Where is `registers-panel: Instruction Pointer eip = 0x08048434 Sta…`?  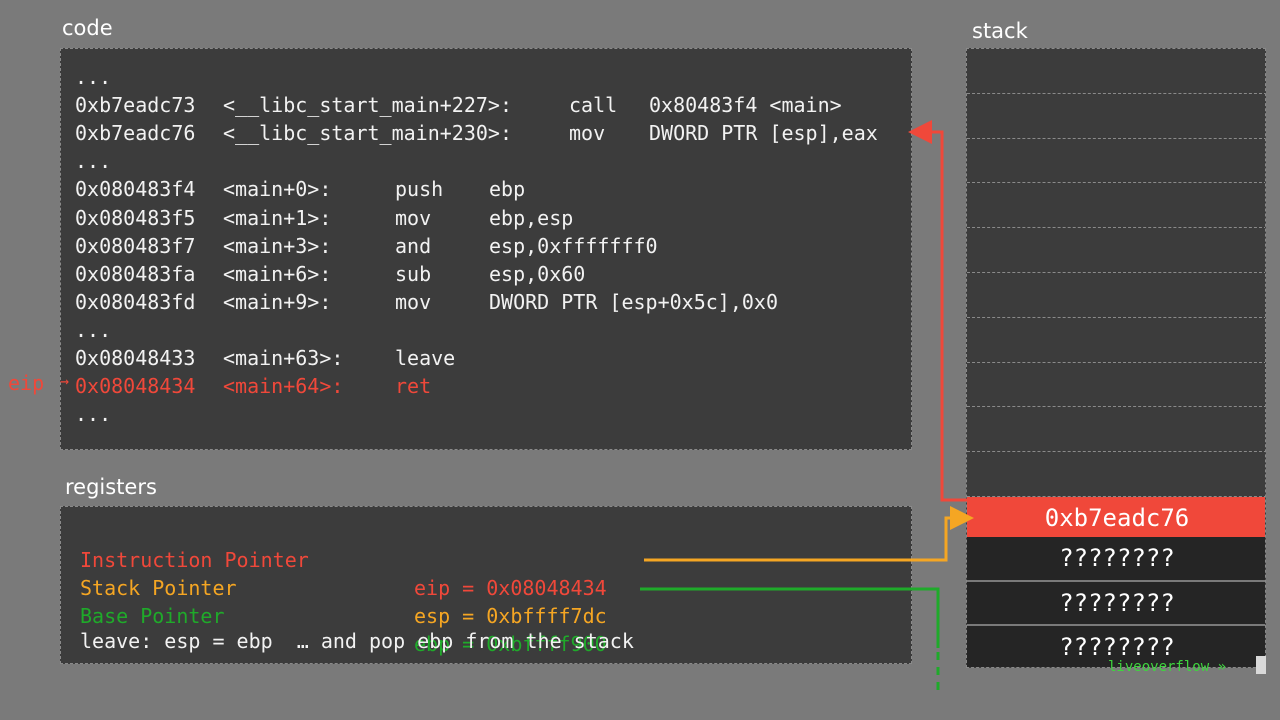
registers-panel: Instruction Pointer eip = 0x08048434 Sta… is located at coordinates (486, 585).